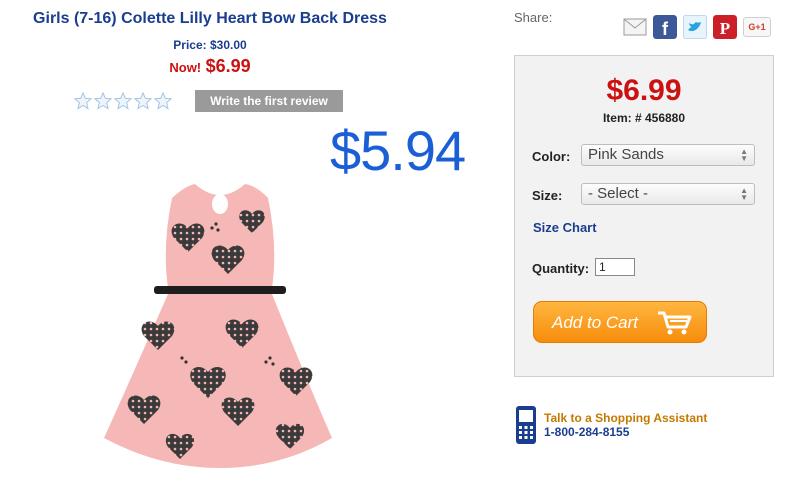  I want to click on sale-price: $6.99, so click(228, 66).